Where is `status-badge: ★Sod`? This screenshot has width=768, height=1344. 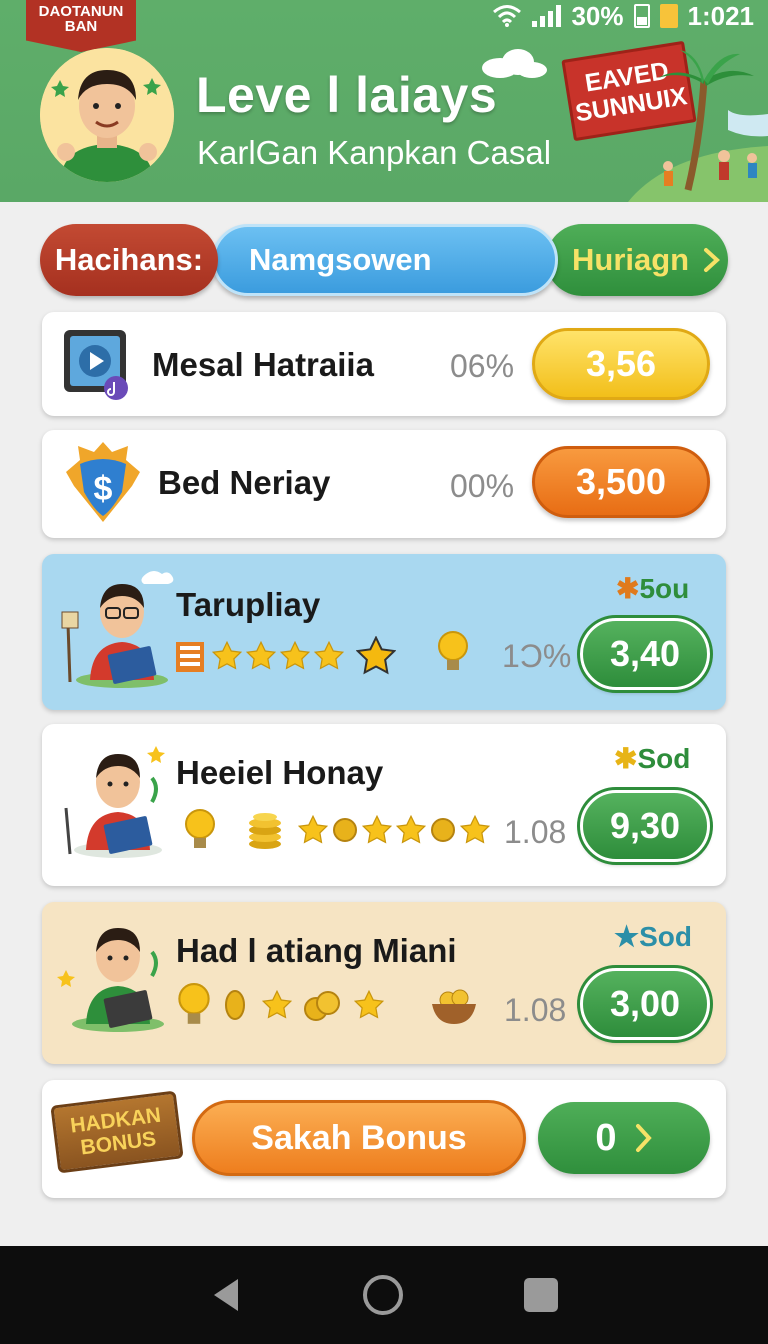
status-badge: ★Sod is located at coordinates (653, 936).